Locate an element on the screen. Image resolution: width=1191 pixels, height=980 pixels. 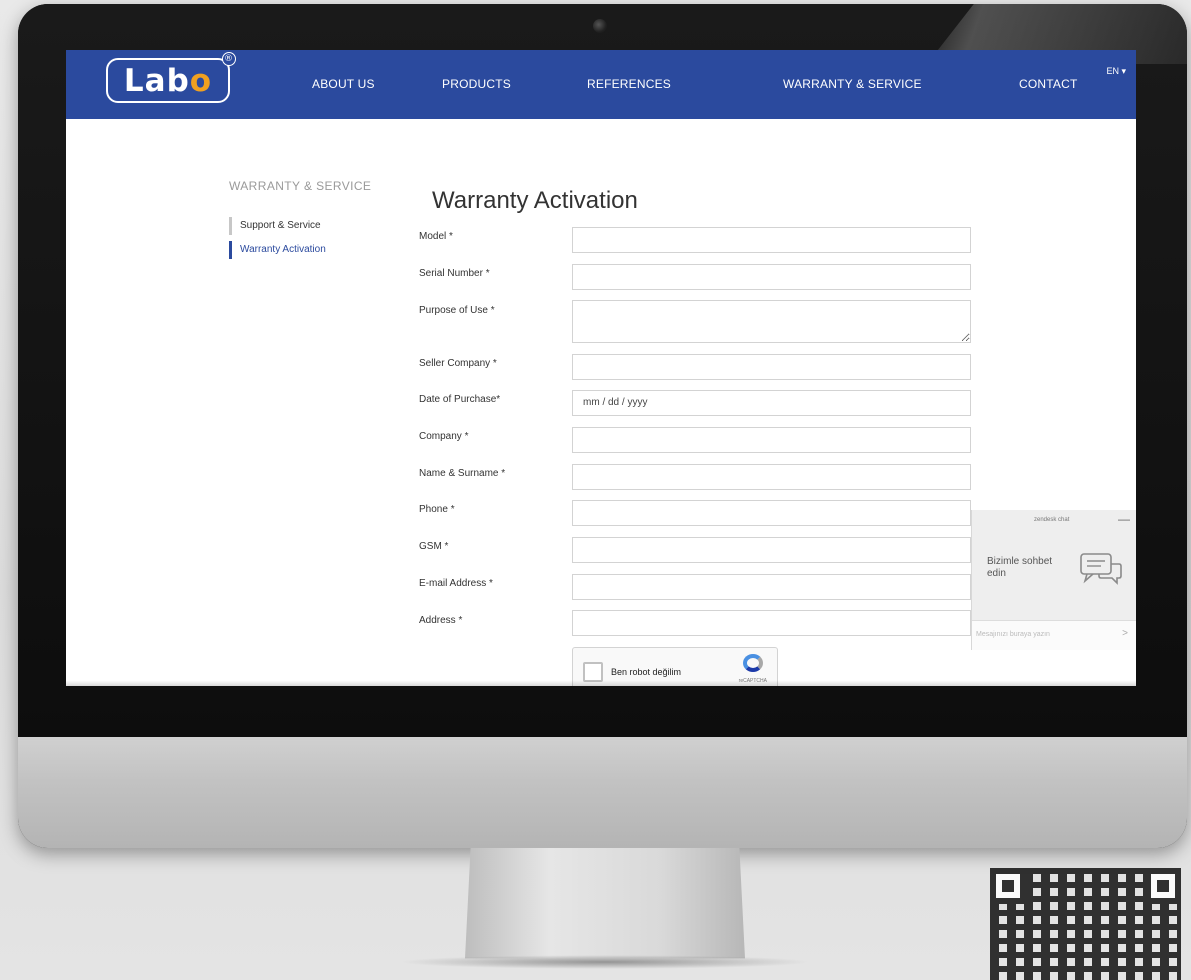
phone-input is located at coordinates (771, 513).